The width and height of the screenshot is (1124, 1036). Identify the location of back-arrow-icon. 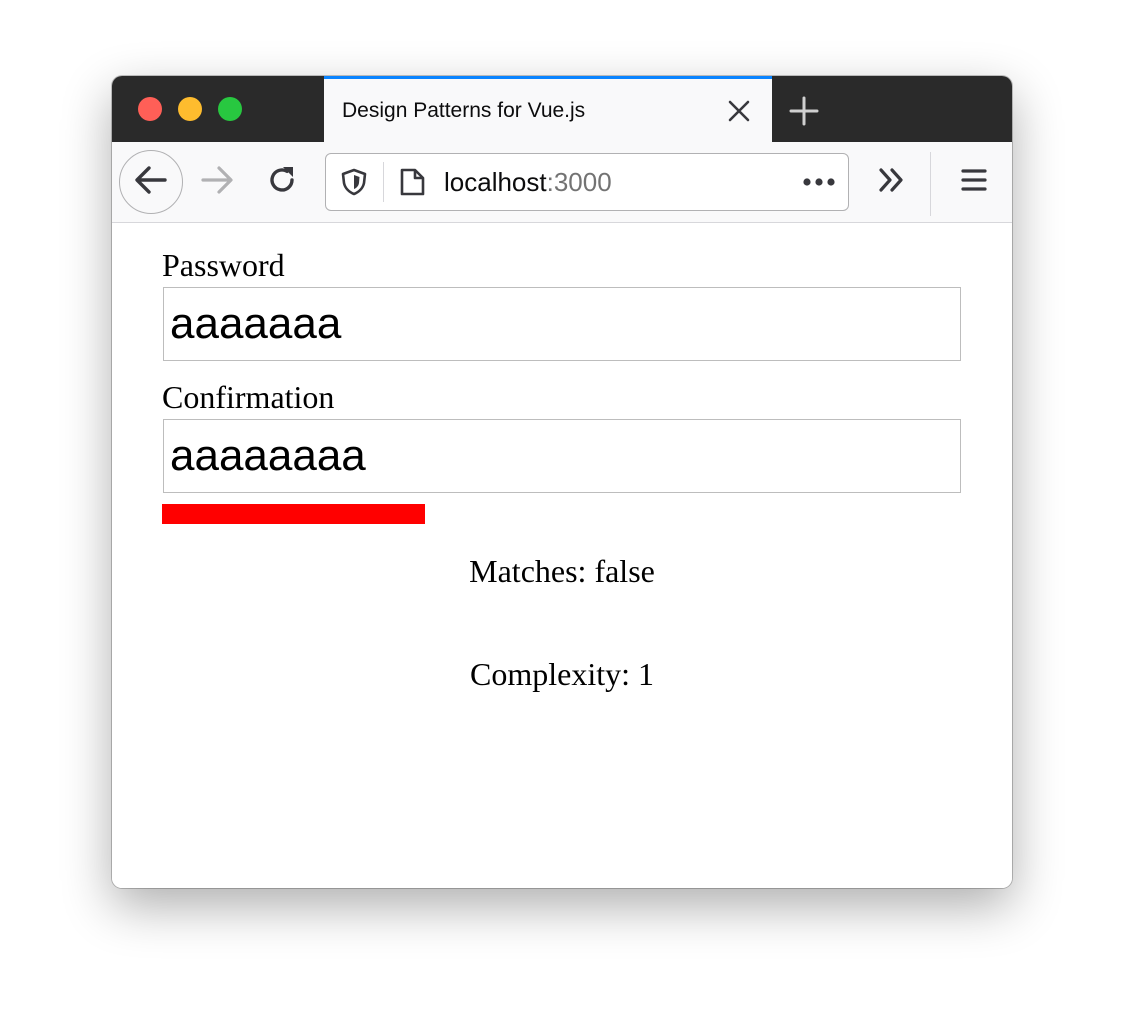
(151, 182).